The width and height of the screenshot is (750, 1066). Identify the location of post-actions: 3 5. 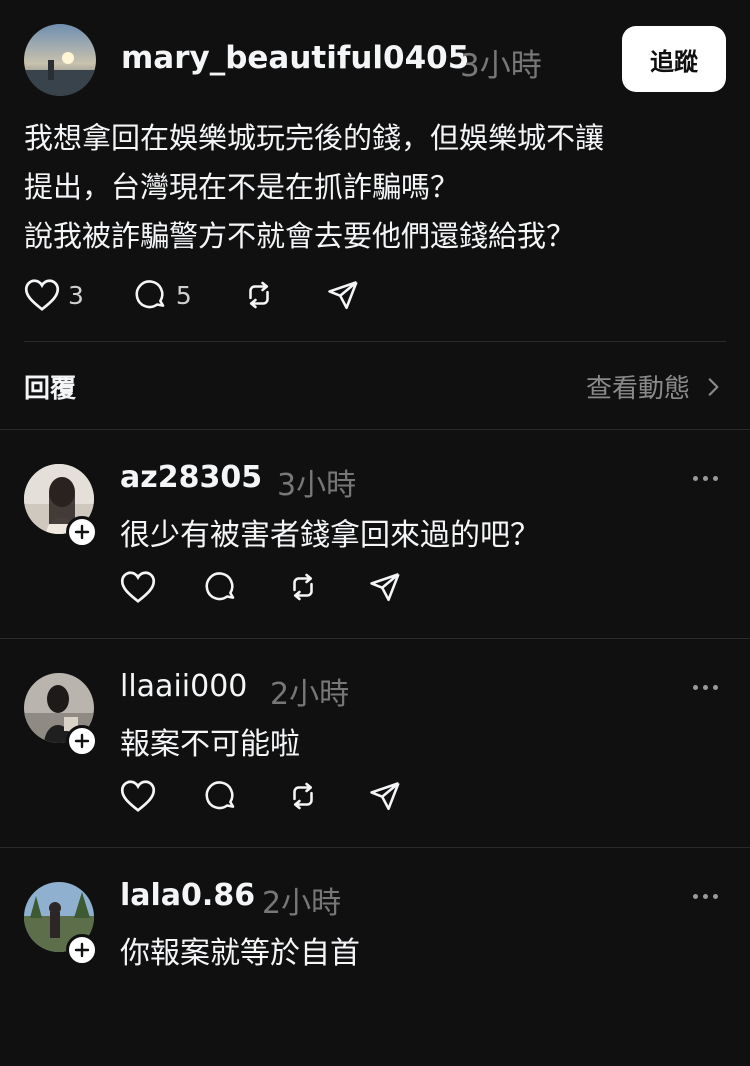
(192, 295).